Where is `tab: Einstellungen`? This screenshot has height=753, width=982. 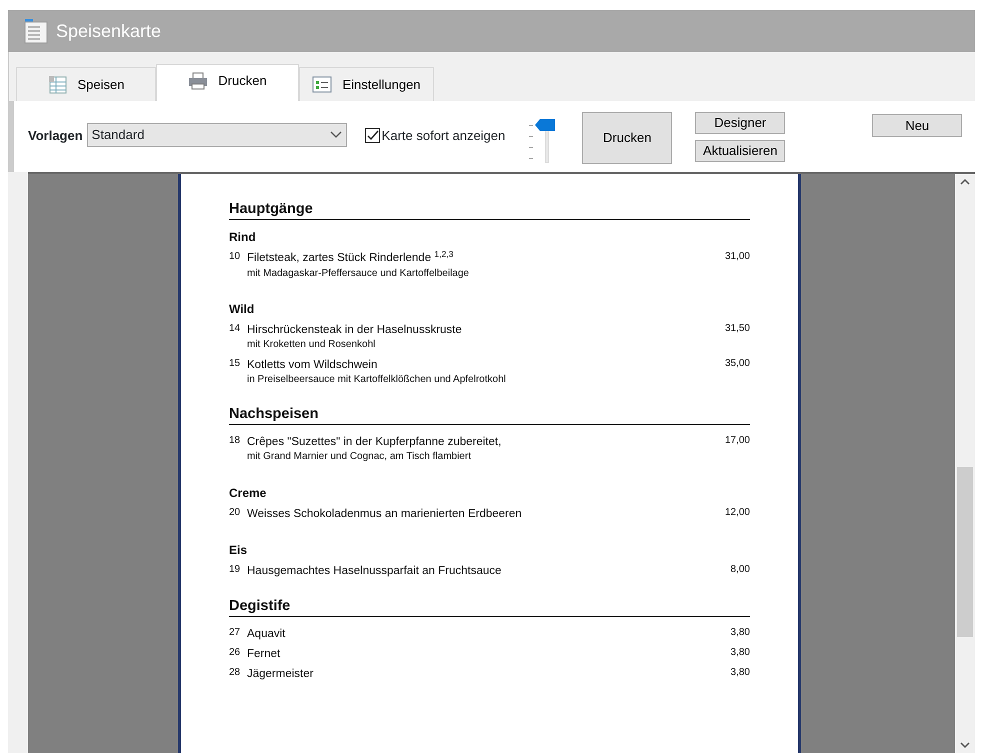 tab: Einstellungen is located at coordinates (366, 84).